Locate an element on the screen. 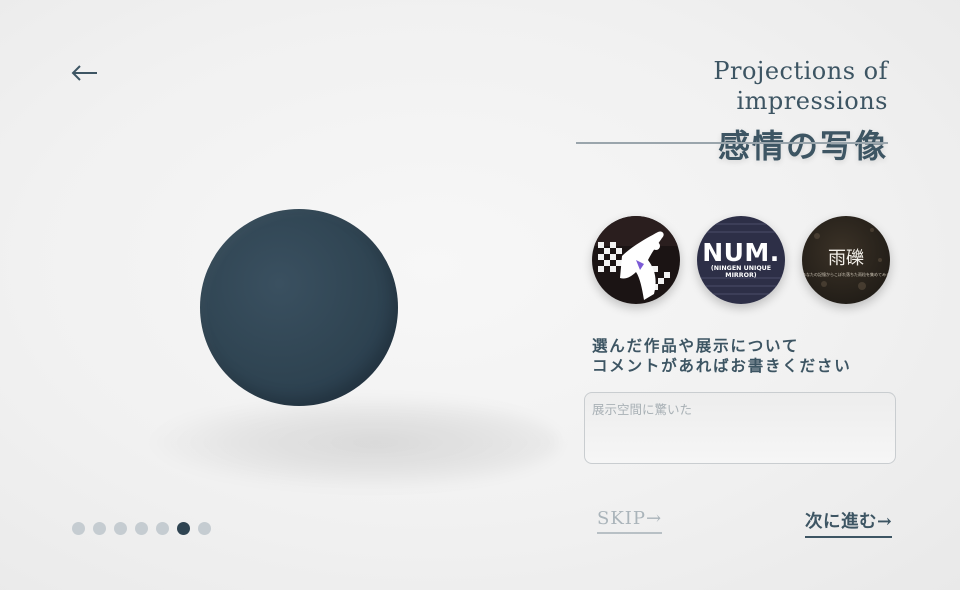 This screenshot has width=960, height=590. page-title-jp: 感情の写像 is located at coordinates (802, 146).